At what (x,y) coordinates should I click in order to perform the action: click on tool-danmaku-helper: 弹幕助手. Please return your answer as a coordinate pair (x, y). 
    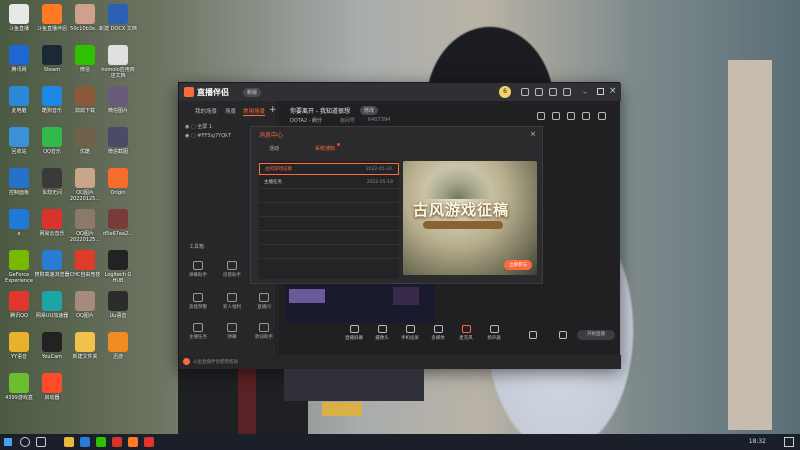
    Looking at the image, I should click on (198, 269).